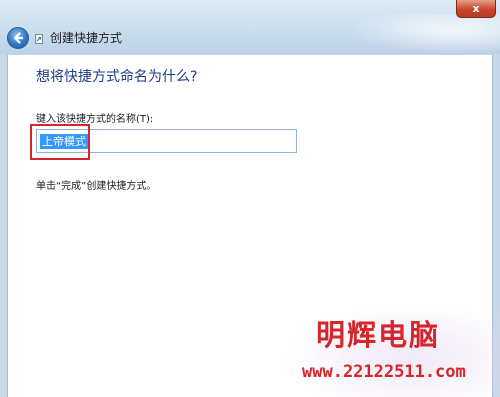 The height and width of the screenshot is (397, 500). What do you see at coordinates (39, 39) in the screenshot?
I see `shortcut-wizard-icon` at bounding box center [39, 39].